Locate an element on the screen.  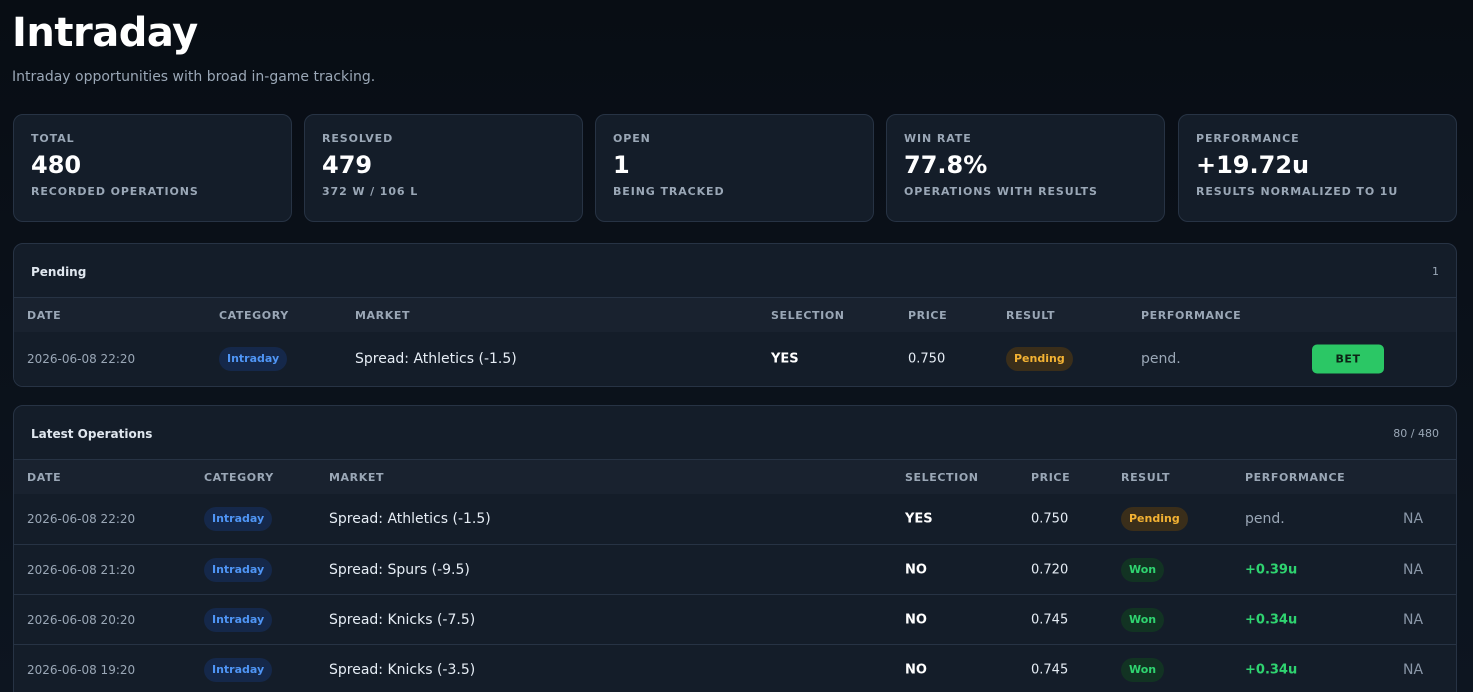
row-market: Spread: Knicks (-7.5) is located at coordinates (402, 619).